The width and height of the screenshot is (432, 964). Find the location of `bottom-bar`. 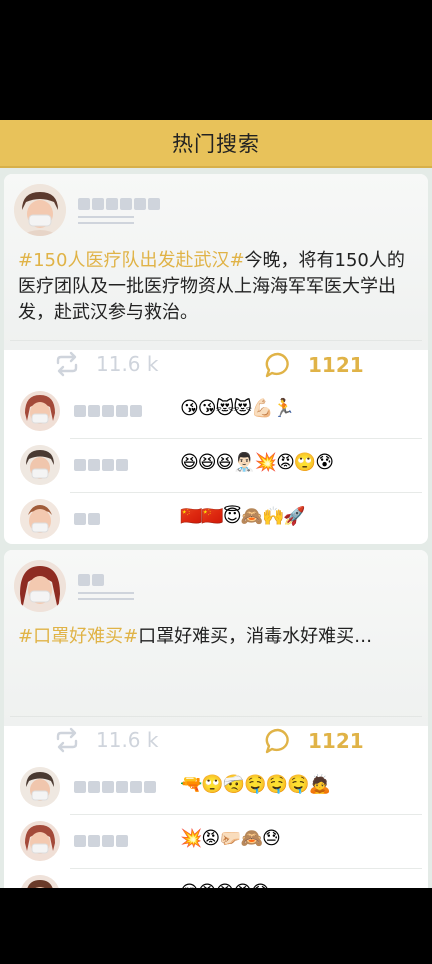

bottom-bar is located at coordinates (216, 926).